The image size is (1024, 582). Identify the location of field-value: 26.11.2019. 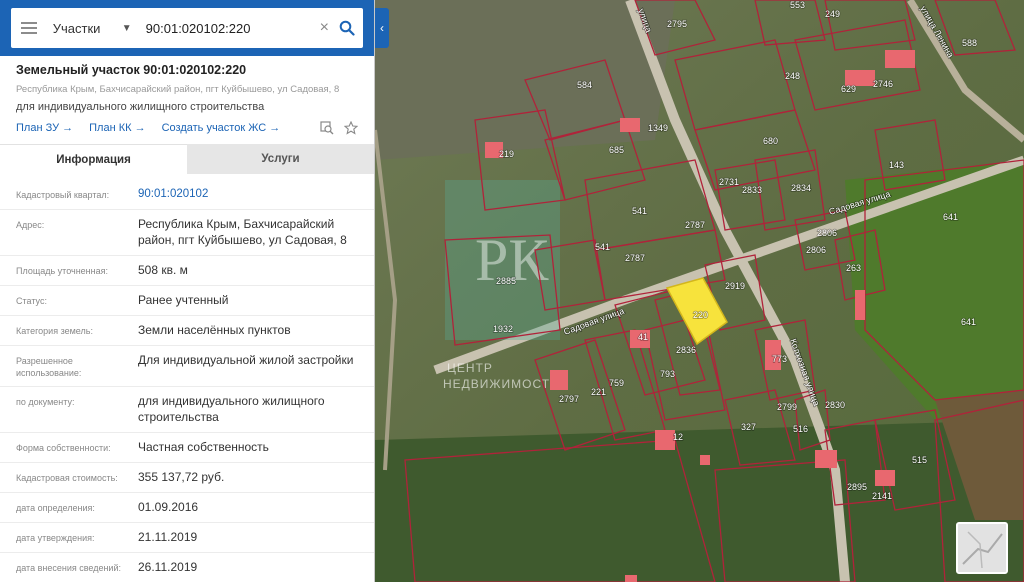
(168, 567).